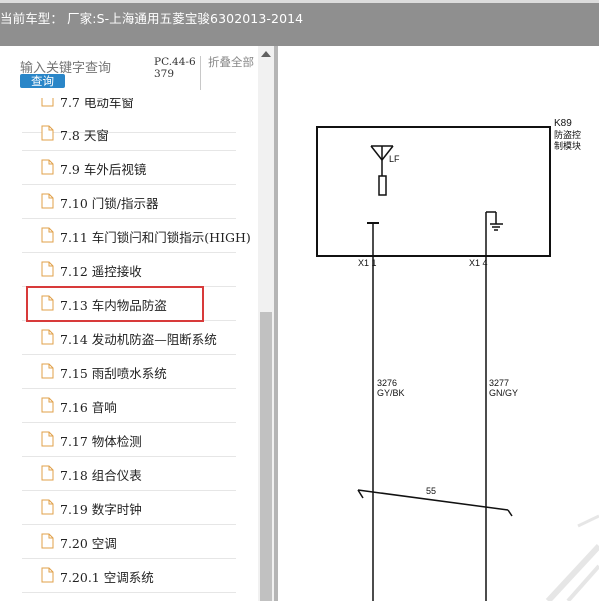 The width and height of the screenshot is (599, 601). I want to click on tree-item-label: 7.20.1 空调系统, so click(107, 577).